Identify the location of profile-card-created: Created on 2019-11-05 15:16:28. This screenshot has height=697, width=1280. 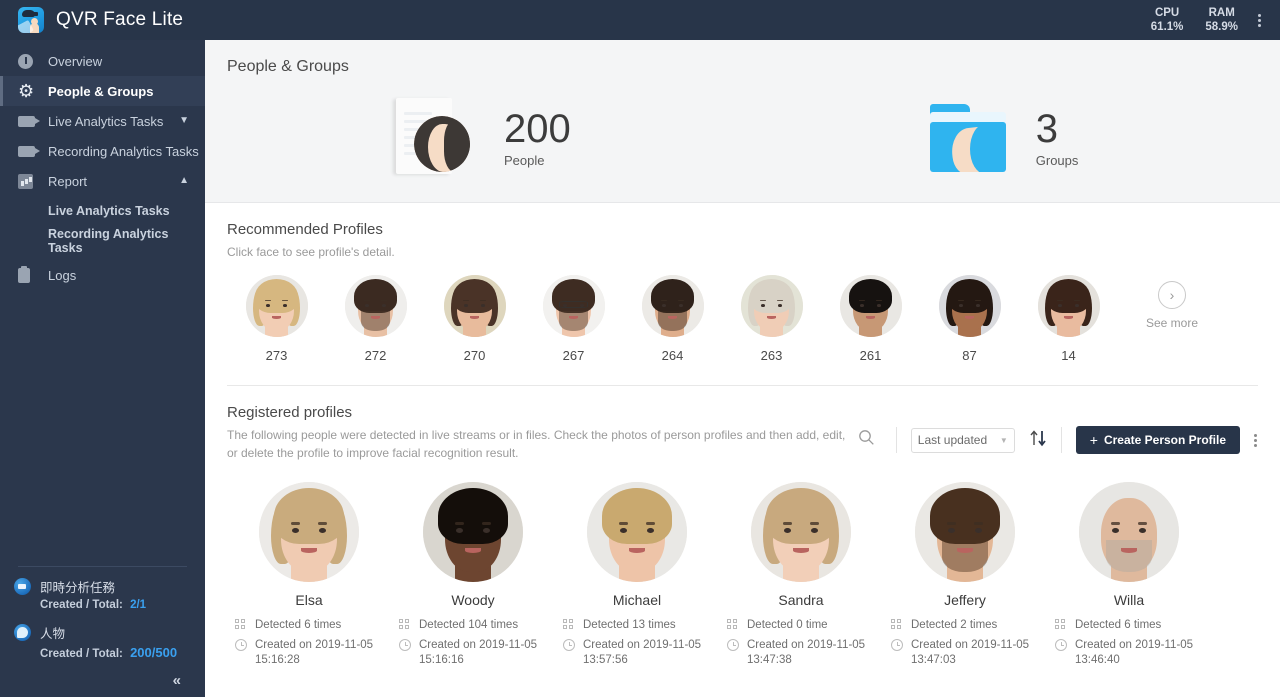
(314, 652).